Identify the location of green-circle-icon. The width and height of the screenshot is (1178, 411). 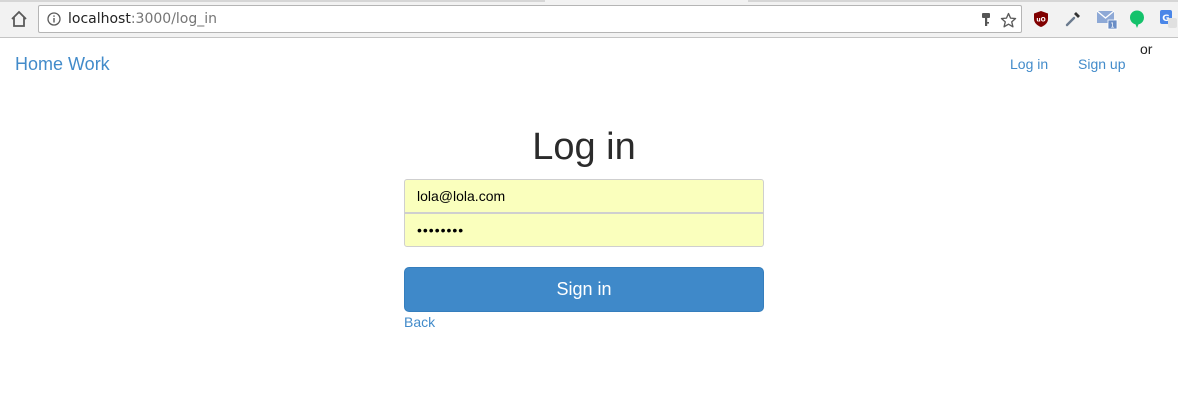
(1137, 19).